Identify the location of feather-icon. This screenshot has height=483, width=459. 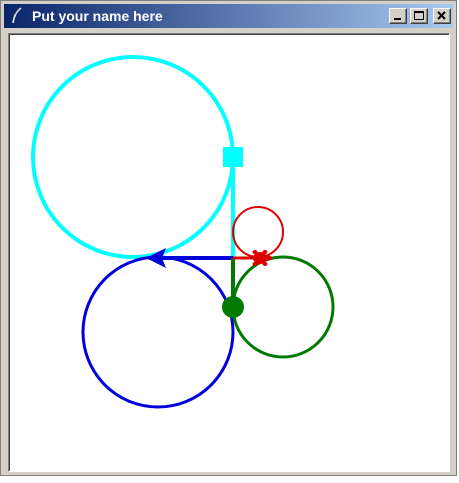
(17, 15).